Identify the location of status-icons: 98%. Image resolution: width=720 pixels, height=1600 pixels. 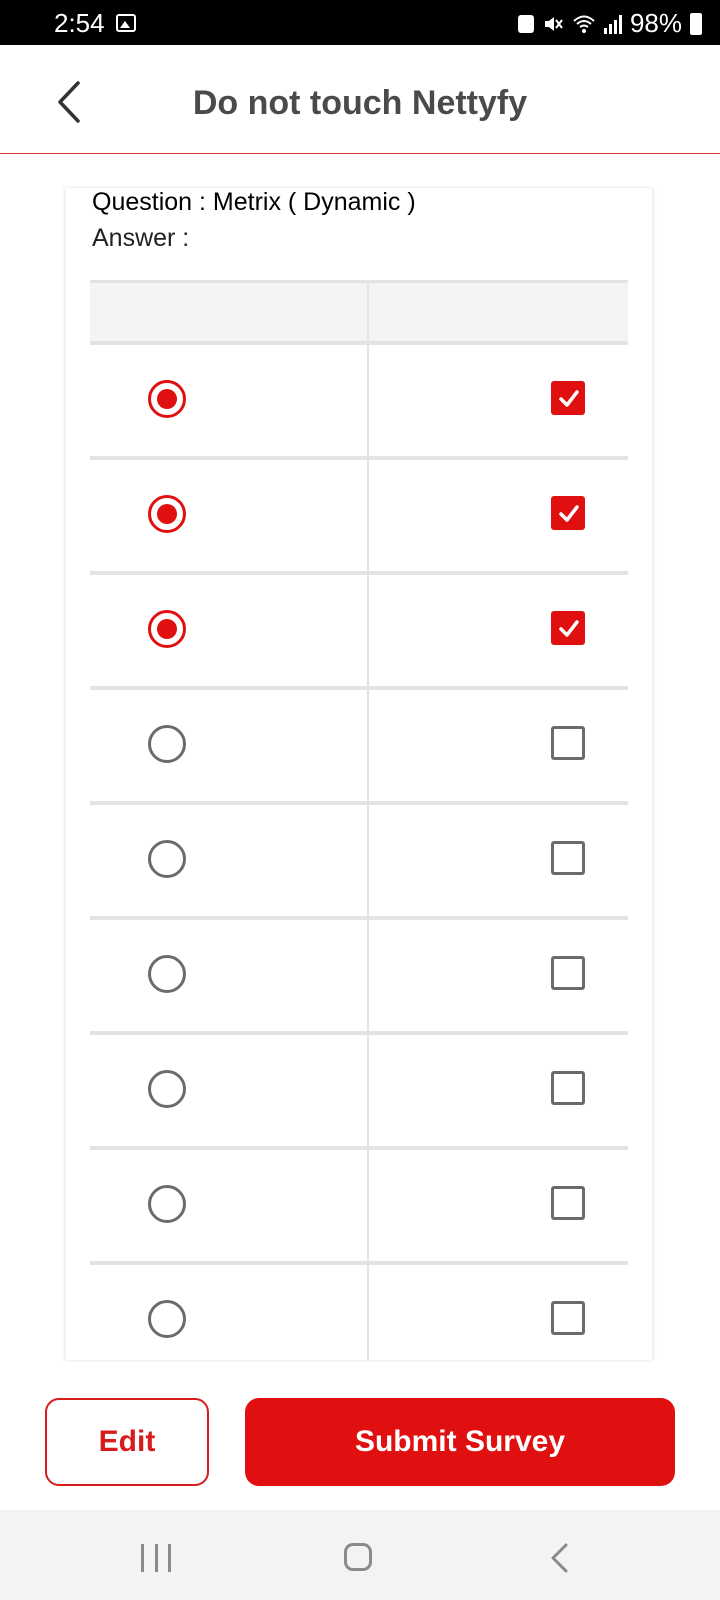
(609, 23).